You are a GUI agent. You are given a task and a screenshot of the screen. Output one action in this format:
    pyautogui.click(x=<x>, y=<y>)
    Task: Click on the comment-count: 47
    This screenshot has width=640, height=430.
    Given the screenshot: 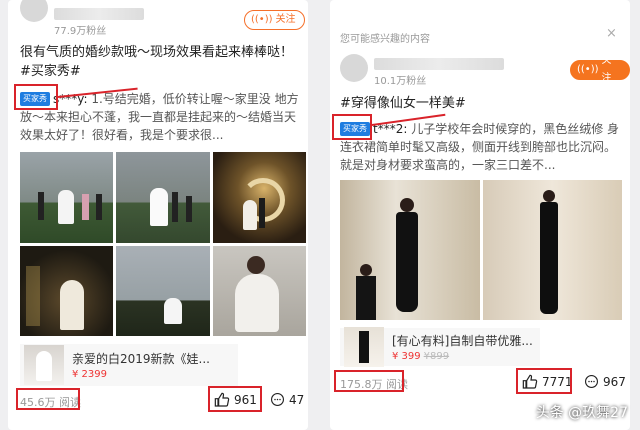 What is the action you would take?
    pyautogui.click(x=297, y=399)
    